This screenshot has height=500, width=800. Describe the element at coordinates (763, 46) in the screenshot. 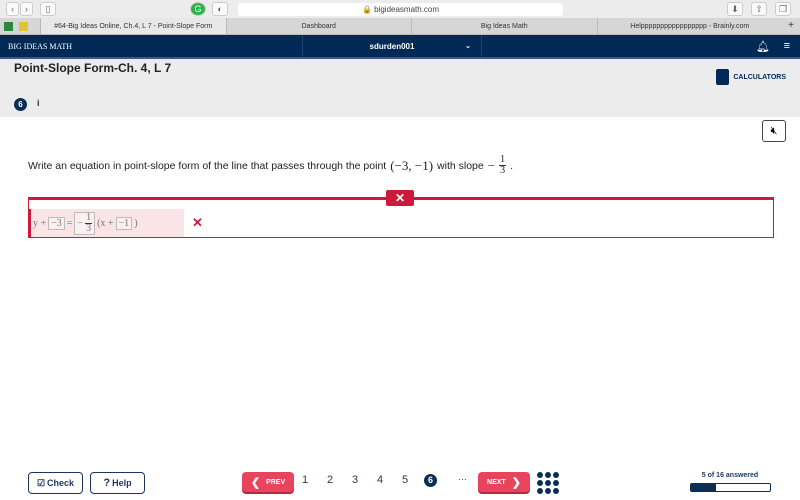

I see `bell-icon: 🔔︎` at that location.